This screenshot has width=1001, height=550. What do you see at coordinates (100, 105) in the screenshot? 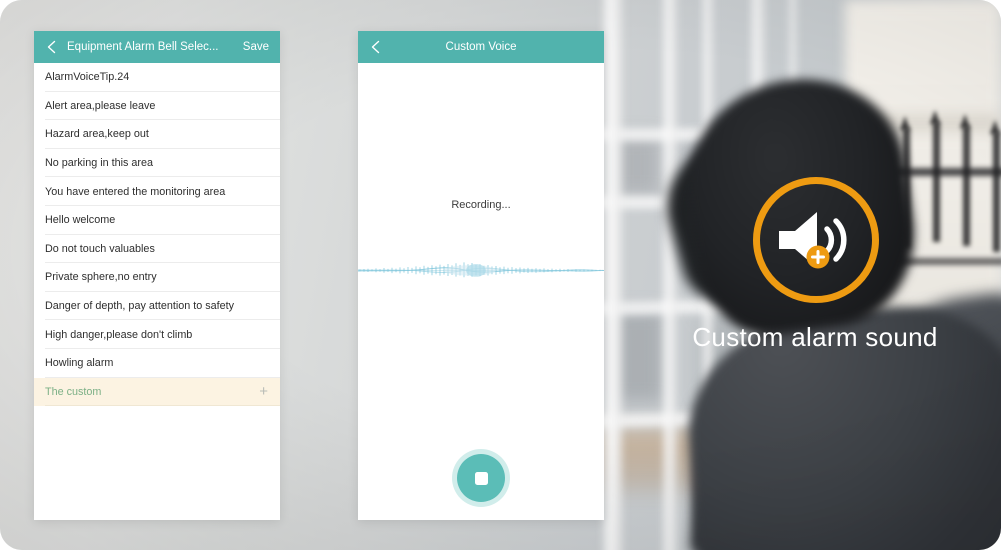
I see `list-item-label: Alert area,please leave` at bounding box center [100, 105].